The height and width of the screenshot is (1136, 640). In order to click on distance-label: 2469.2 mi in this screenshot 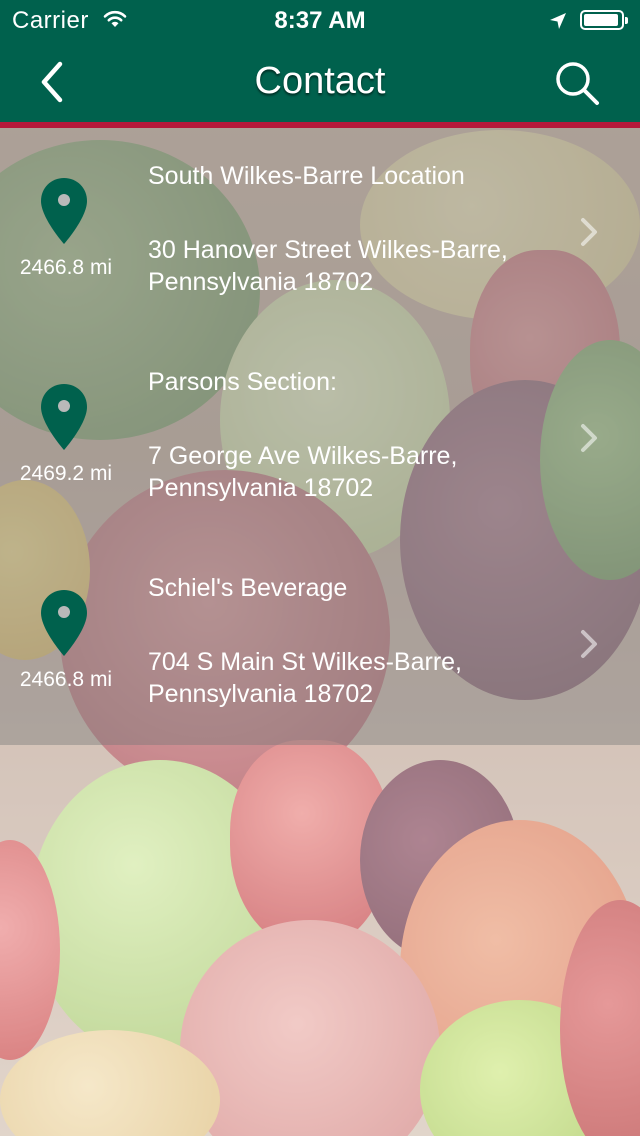, I will do `click(66, 473)`.